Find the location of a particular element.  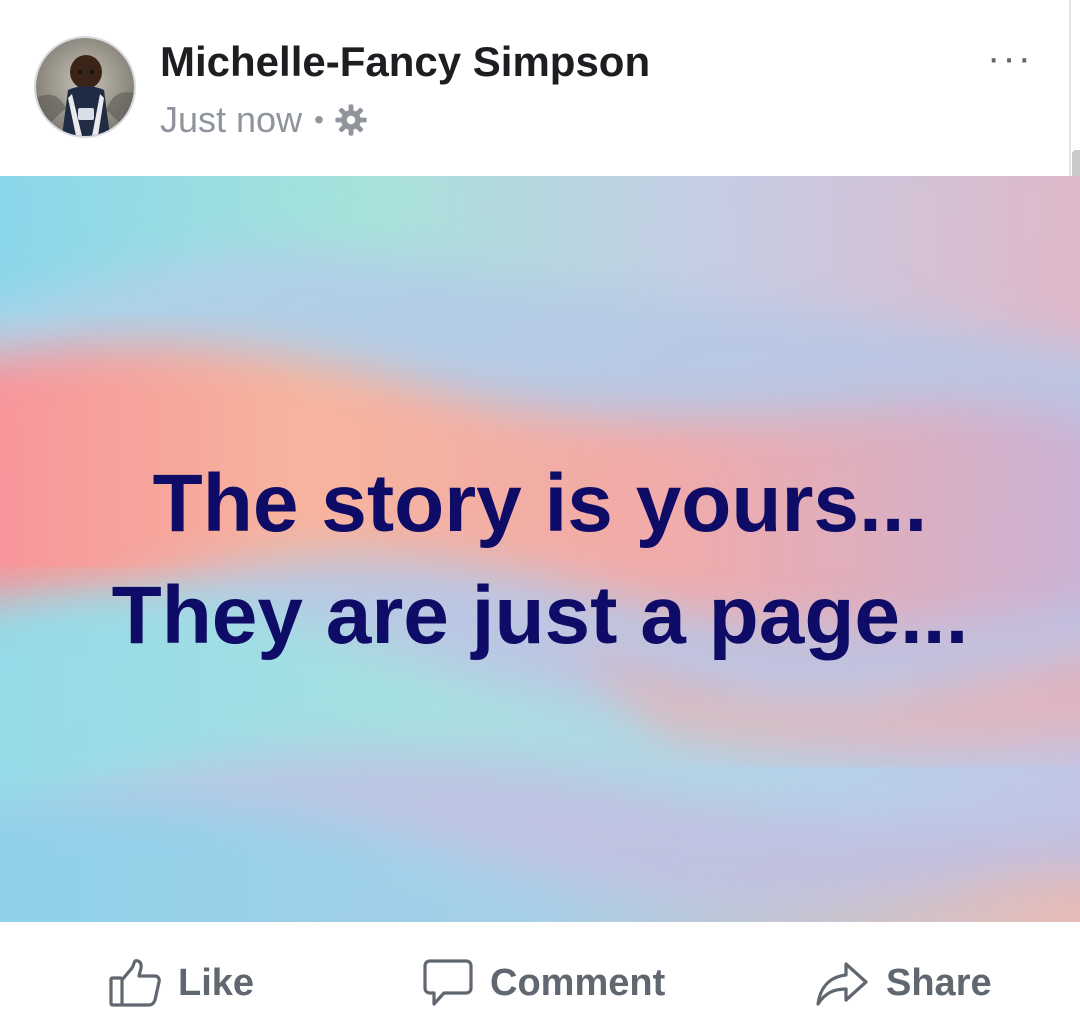

like-button: Like is located at coordinates (181, 983).